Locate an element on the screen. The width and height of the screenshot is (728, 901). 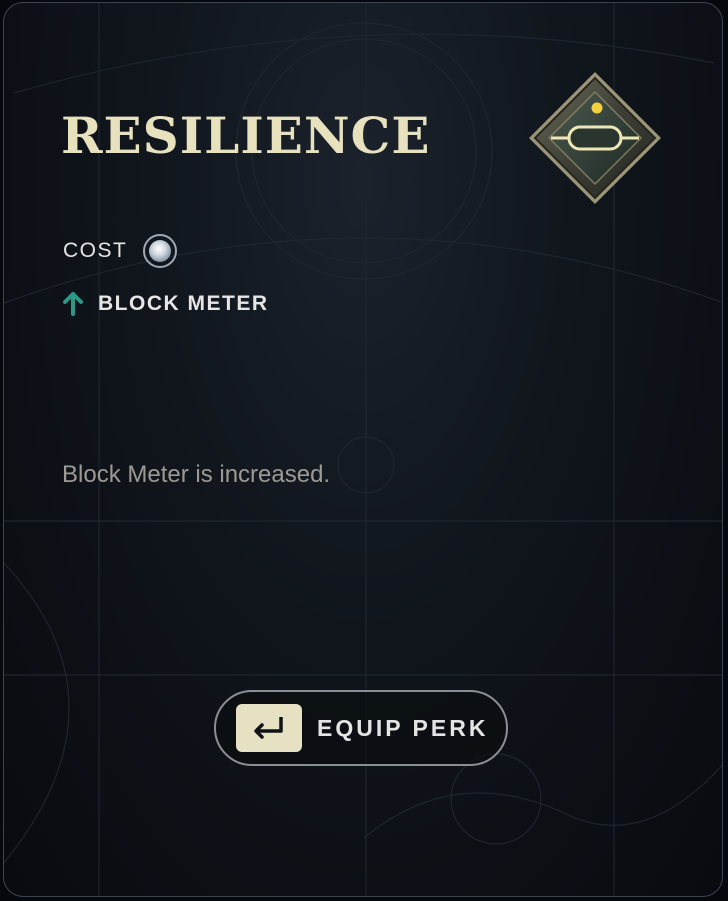
resilience-diamond-icon is located at coordinates (595, 138).